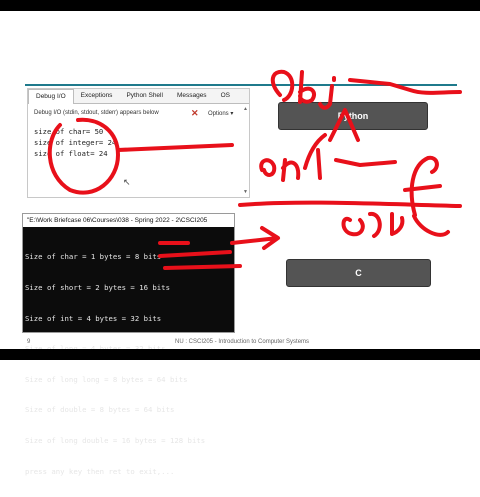 Image resolution: width=480 pixels, height=497 pixels. I want to click on tab-os: OS, so click(225, 96).